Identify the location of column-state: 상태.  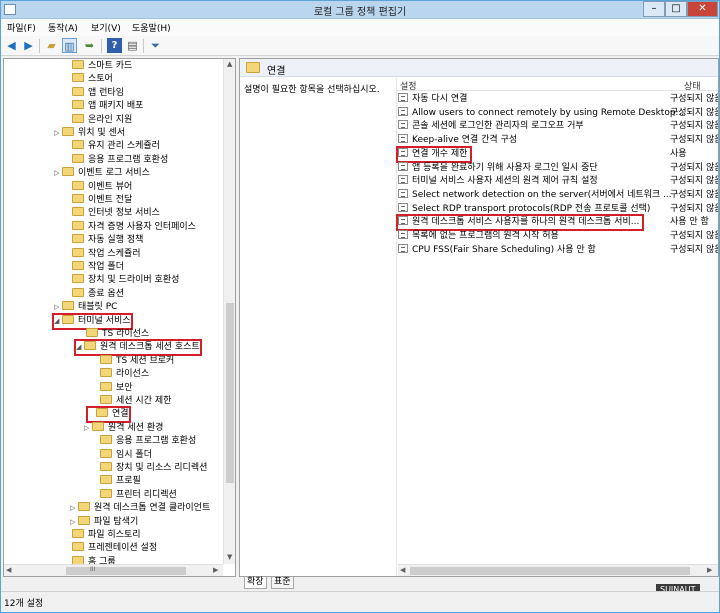
(692, 85).